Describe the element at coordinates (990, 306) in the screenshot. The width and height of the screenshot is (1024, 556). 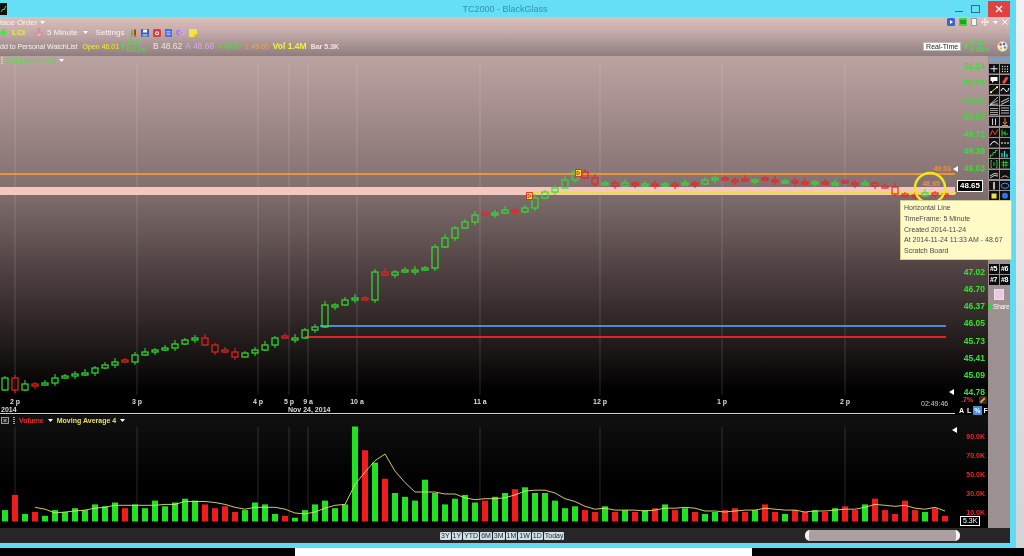
I see `share-icon` at that location.